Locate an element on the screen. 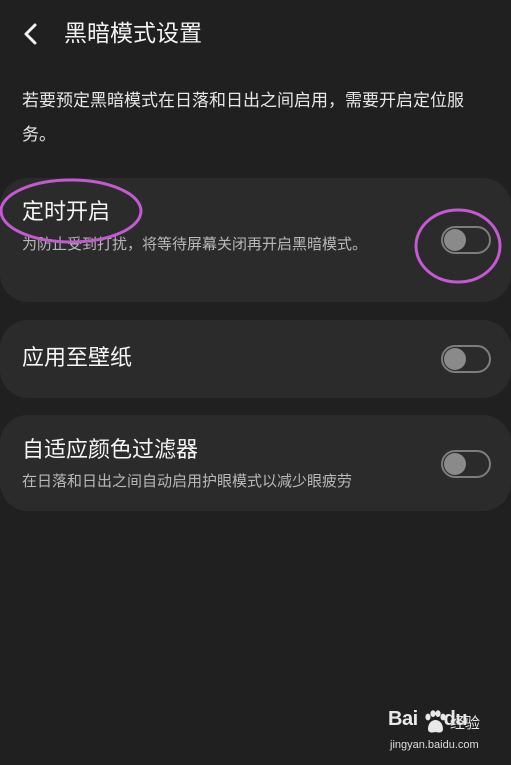 The image size is (511, 765). adaptive-filter-row: 自适应颜色过滤器 在日落和日出之间自动启用护眼模式以减少眼疲劳 is located at coordinates (255, 463).